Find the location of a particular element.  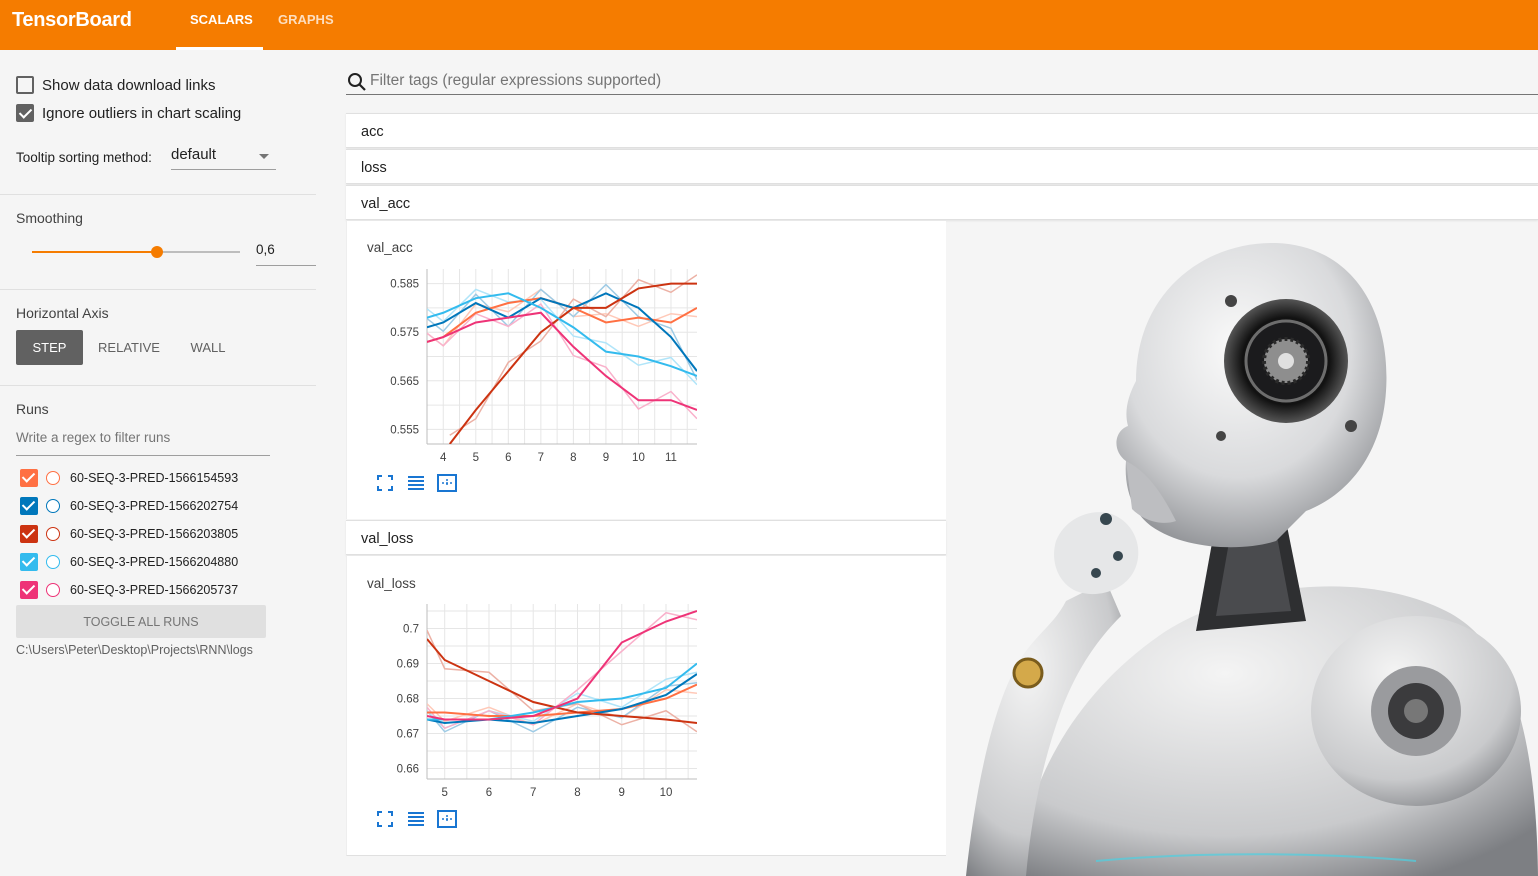

axis-step-button: STEP is located at coordinates (49, 347).